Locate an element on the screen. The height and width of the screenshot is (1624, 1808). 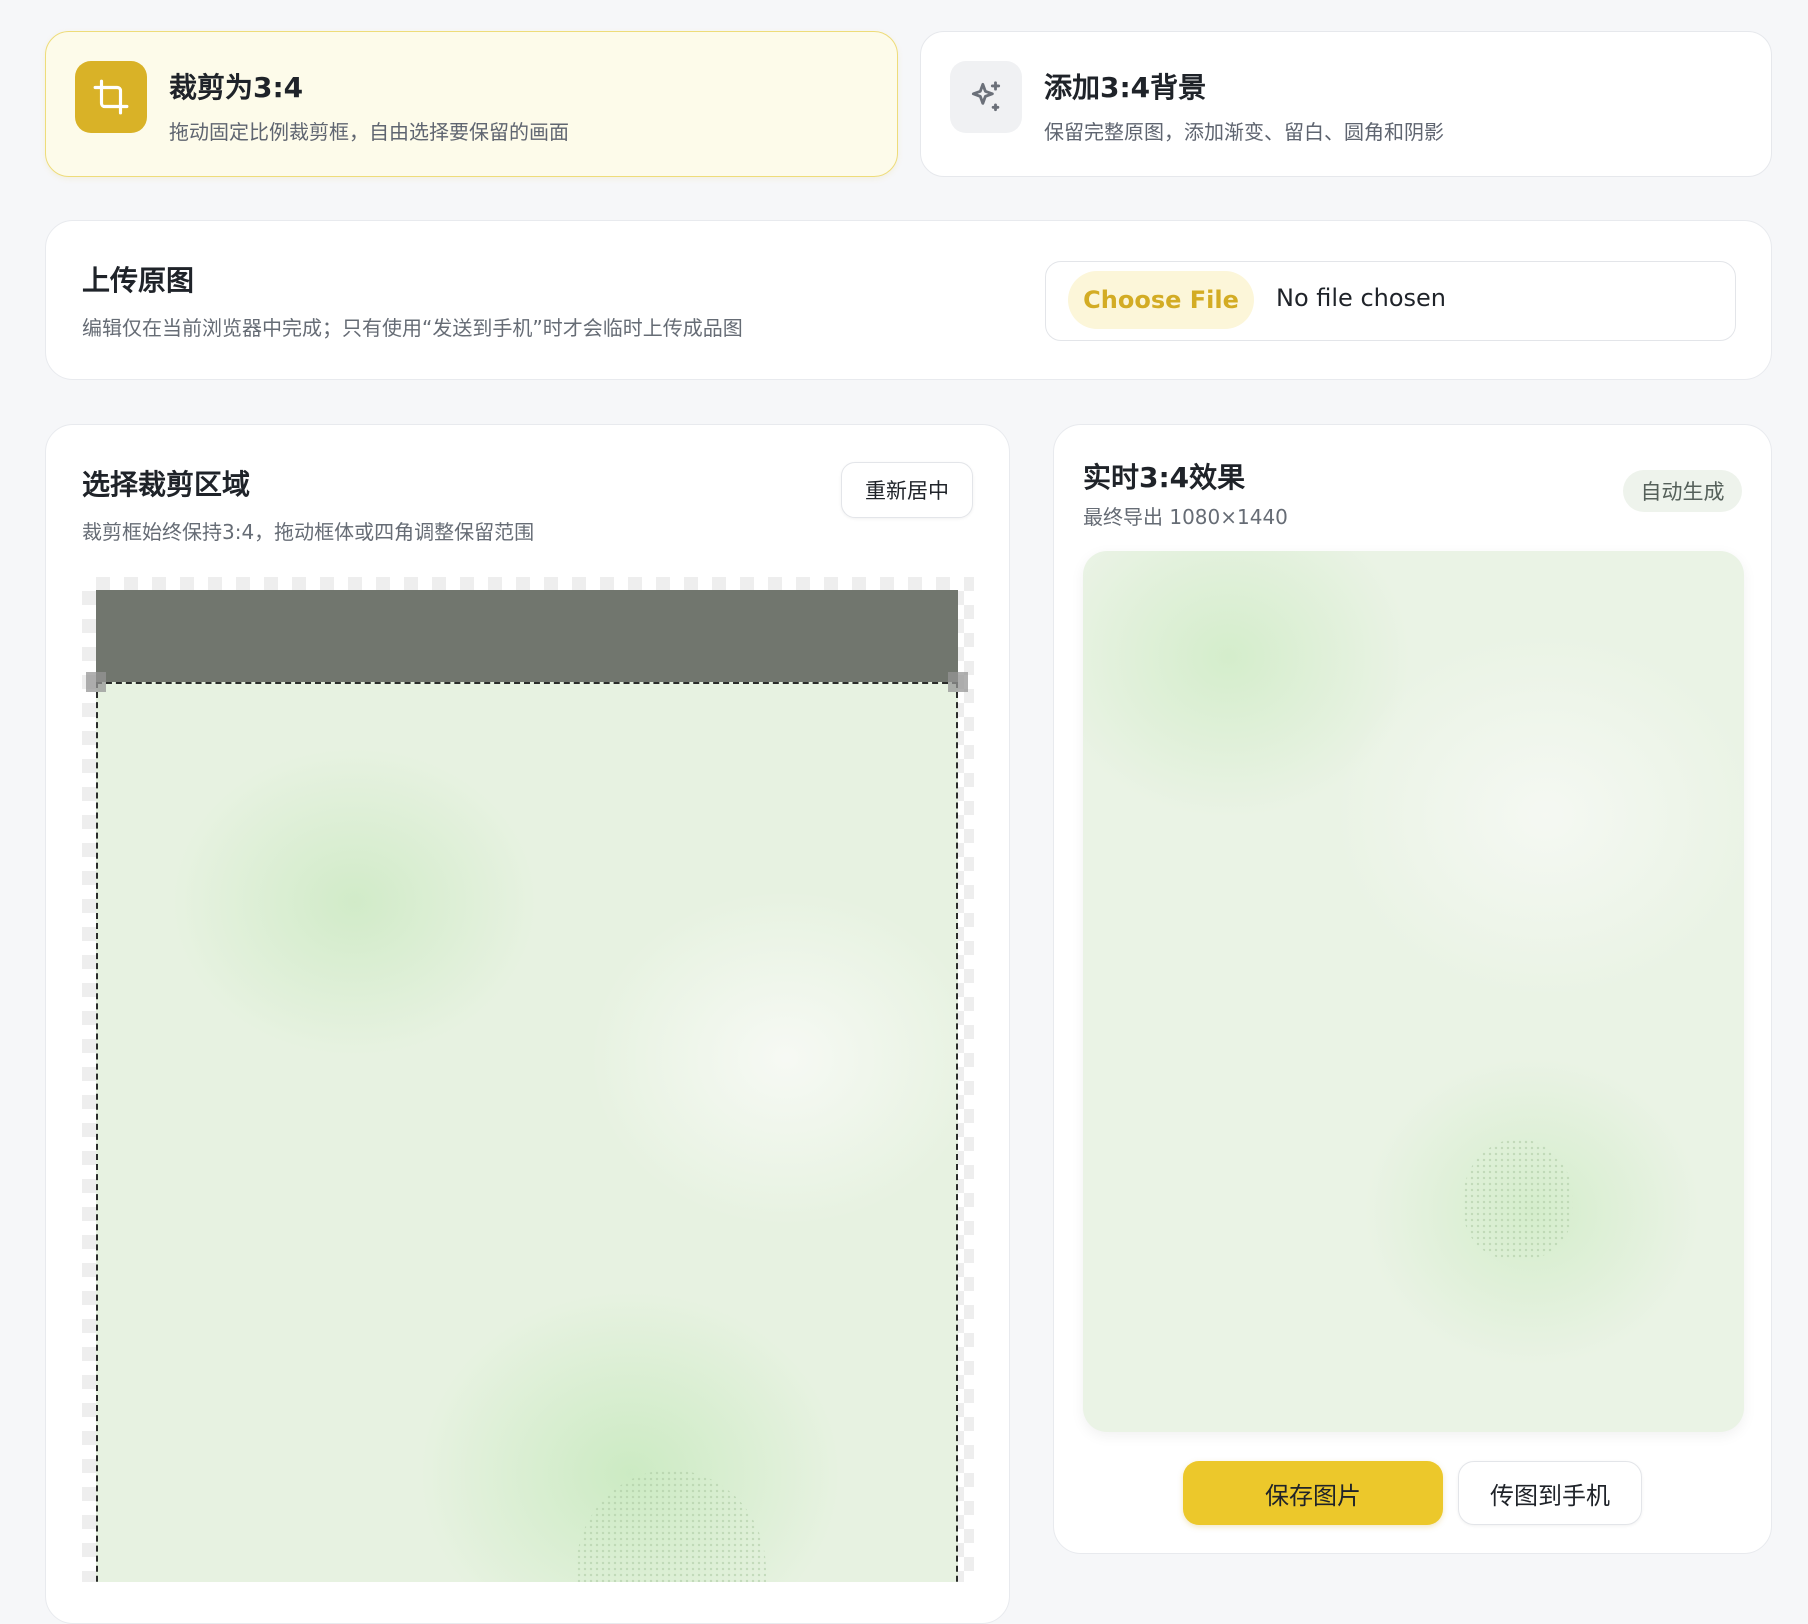
crop-description: 裁剪框始终保持3:4，拖动框体或四角调整保留范围 is located at coordinates (308, 532).